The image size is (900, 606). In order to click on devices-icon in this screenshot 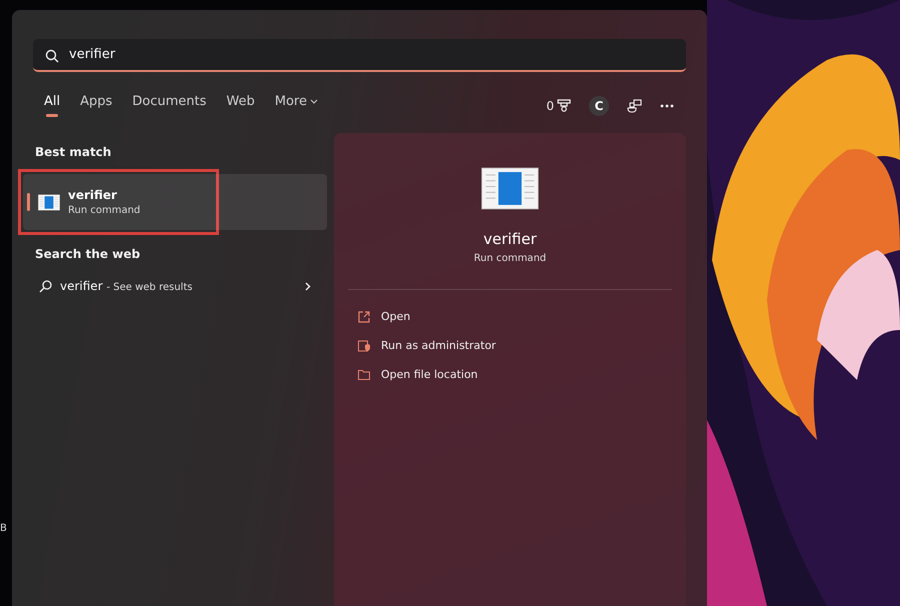, I will do `click(634, 105)`.